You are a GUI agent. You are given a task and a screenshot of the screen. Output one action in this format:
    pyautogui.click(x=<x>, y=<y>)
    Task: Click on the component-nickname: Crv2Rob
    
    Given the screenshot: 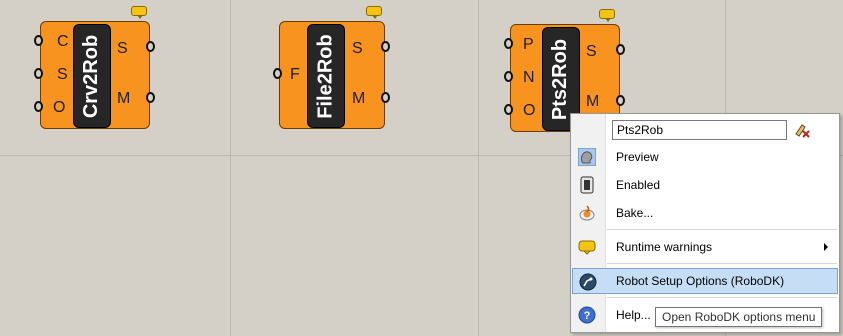 What is the action you would take?
    pyautogui.click(x=92, y=76)
    